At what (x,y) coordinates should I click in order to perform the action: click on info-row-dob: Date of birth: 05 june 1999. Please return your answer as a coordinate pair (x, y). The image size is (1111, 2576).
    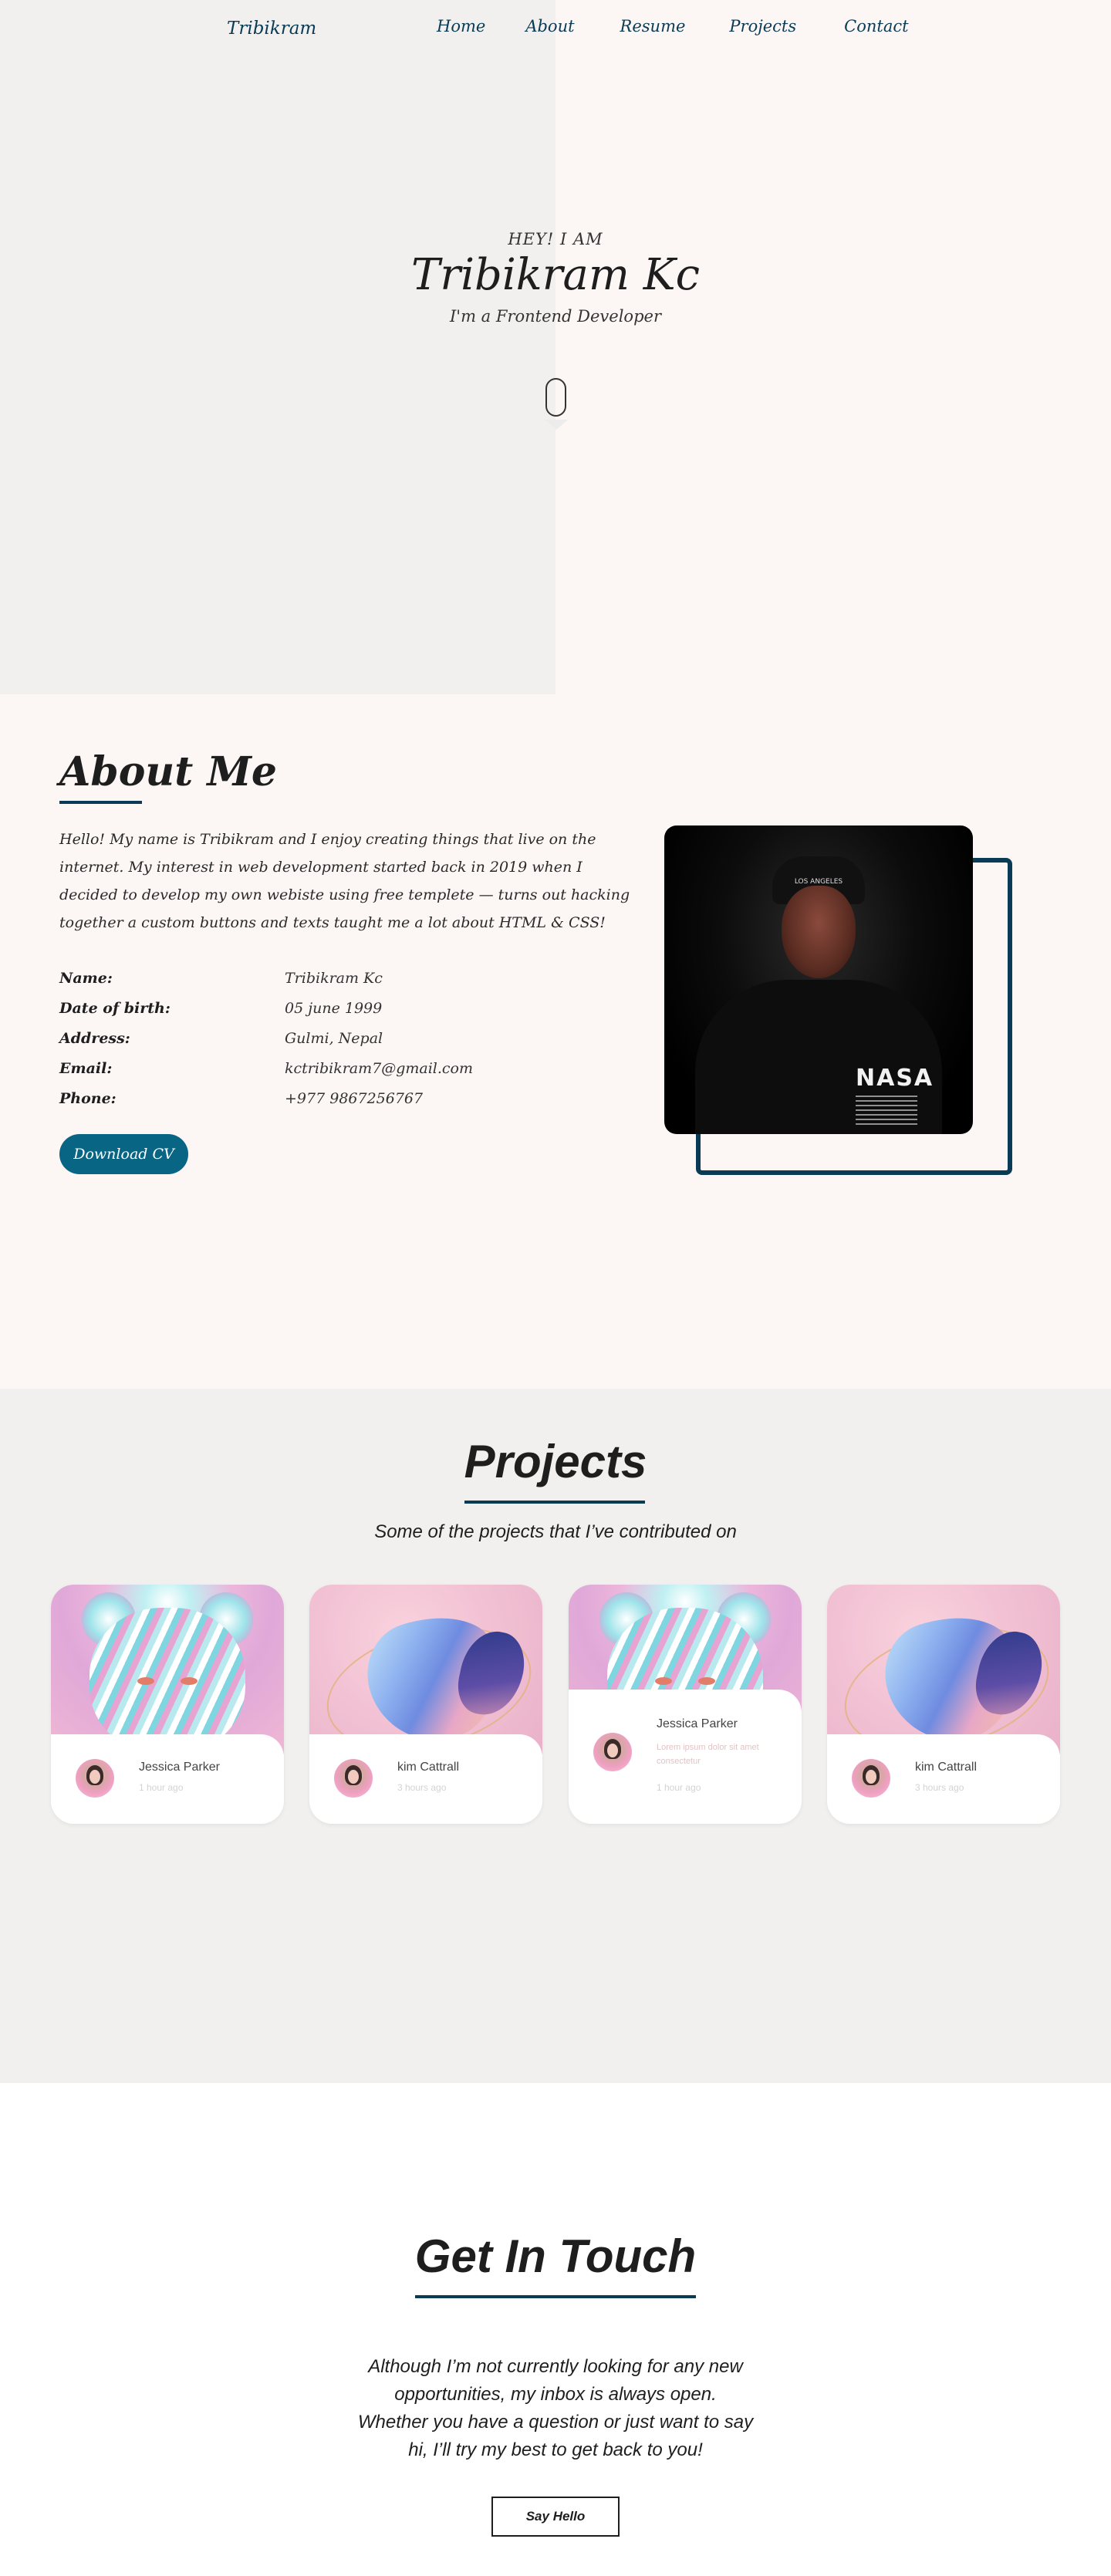
    Looking at the image, I should click on (266, 1015).